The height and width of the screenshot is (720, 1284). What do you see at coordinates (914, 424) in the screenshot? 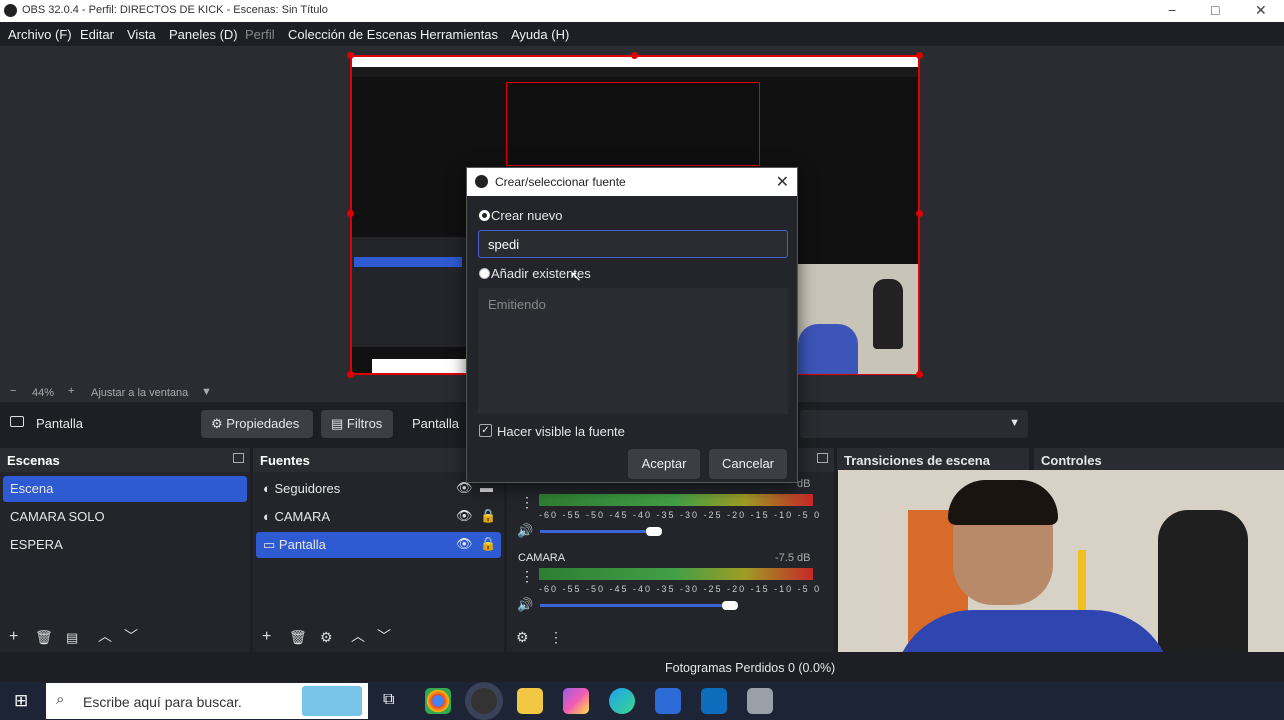
I see `display-select: ▼` at bounding box center [914, 424].